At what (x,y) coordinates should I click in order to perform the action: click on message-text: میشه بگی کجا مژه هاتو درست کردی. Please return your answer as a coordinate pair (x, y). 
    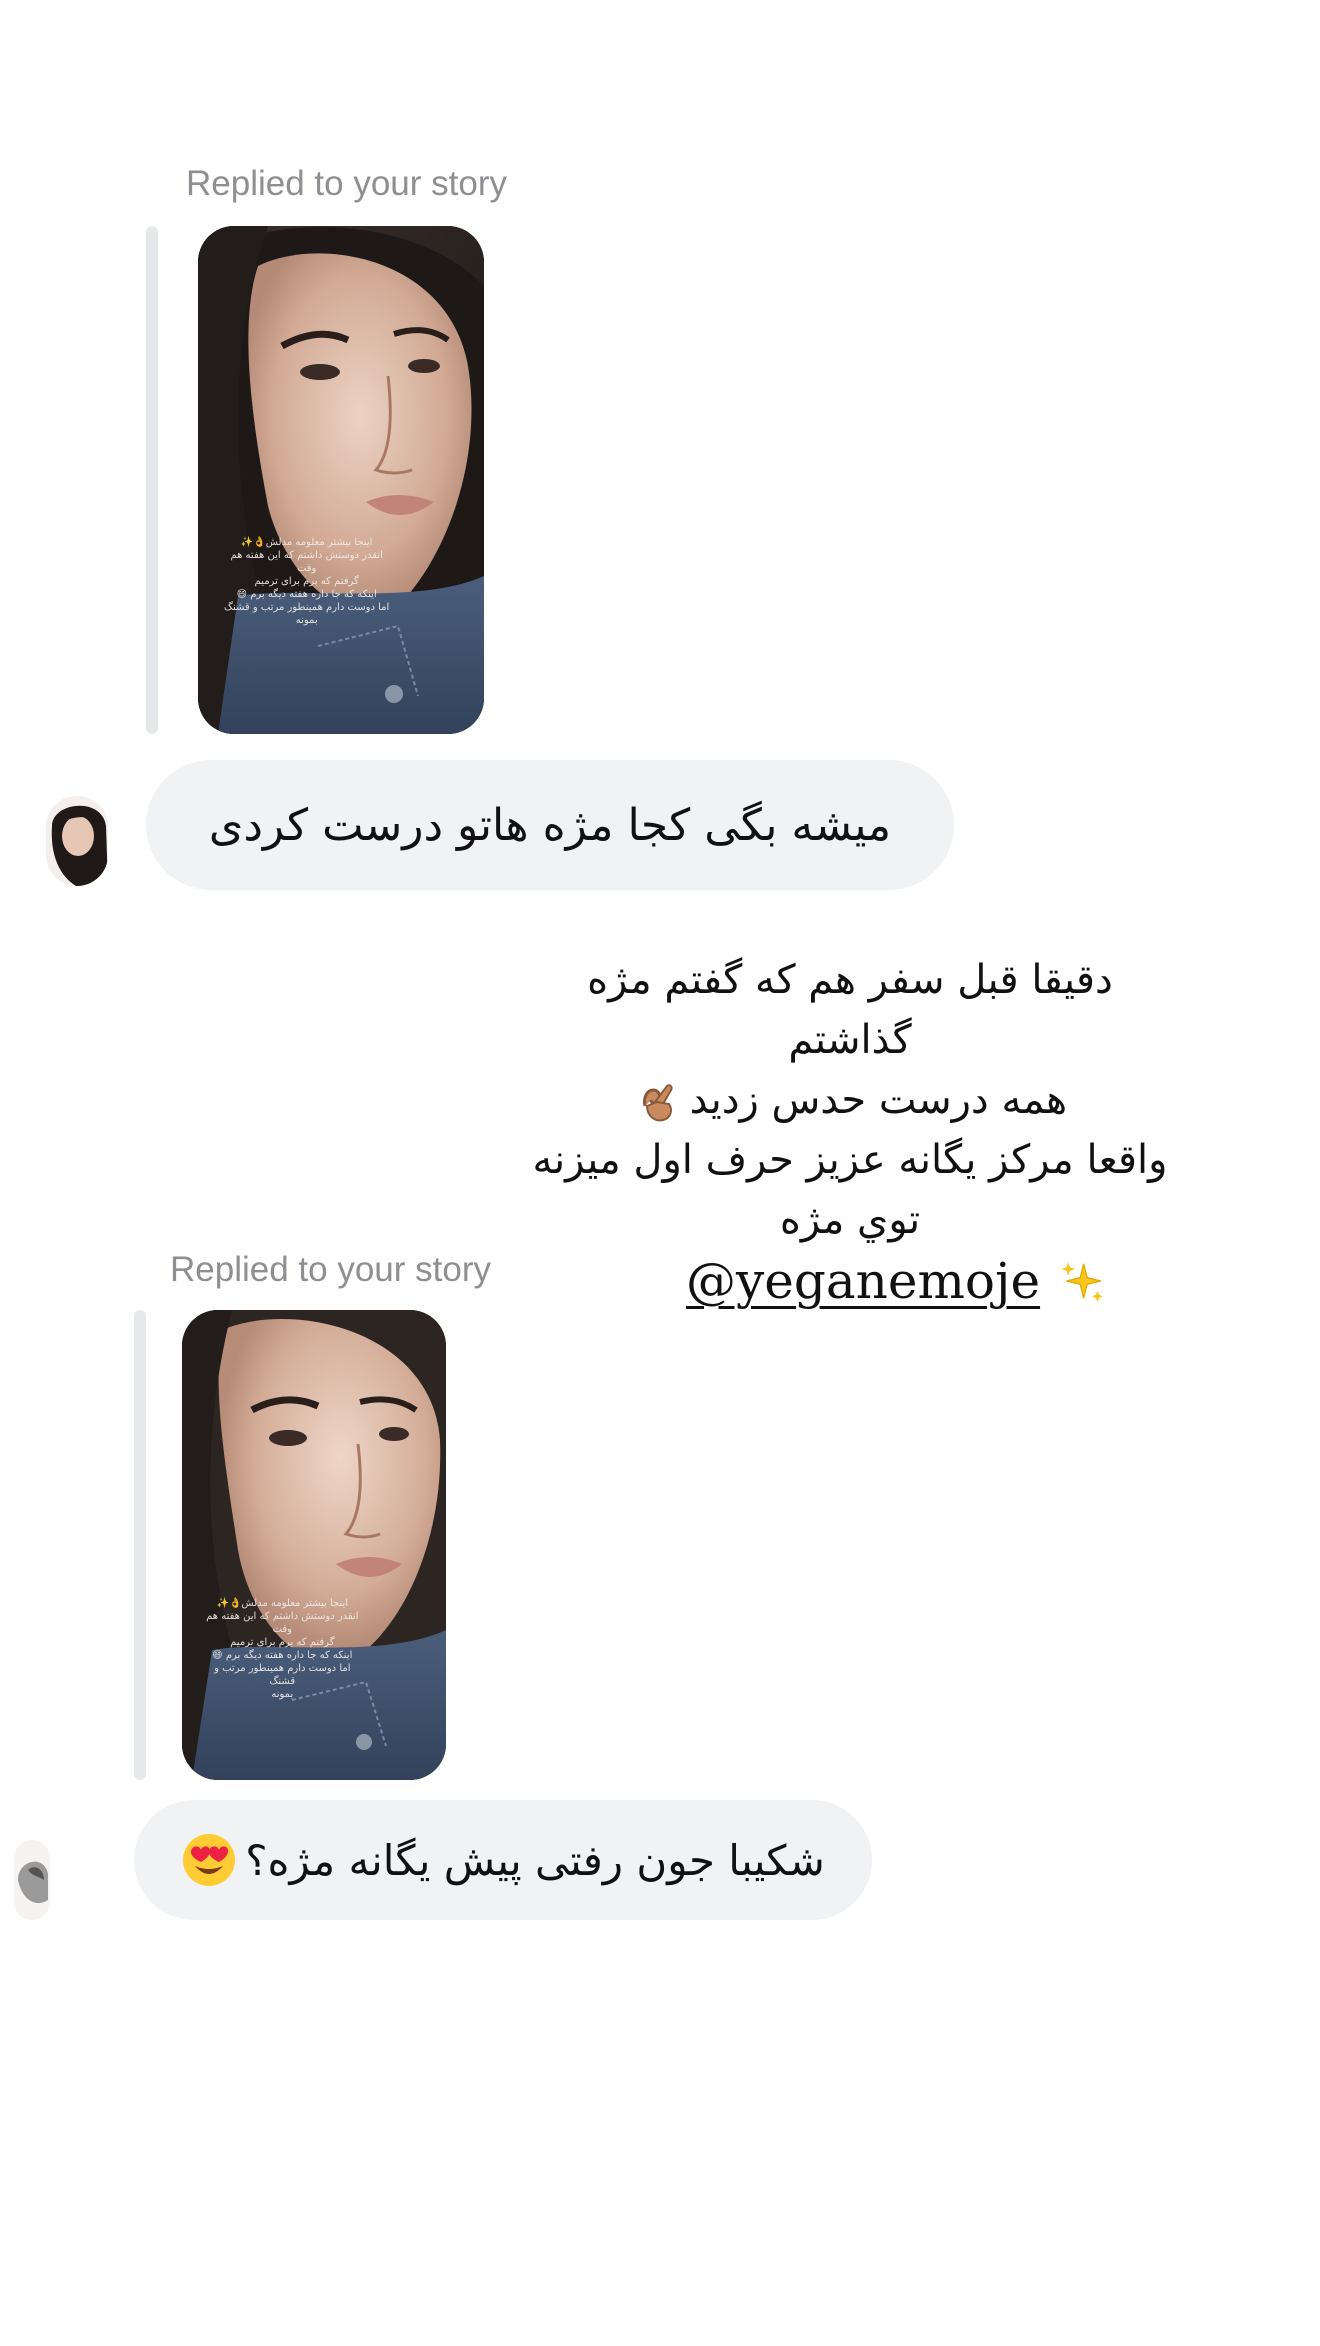
    Looking at the image, I should click on (550, 825).